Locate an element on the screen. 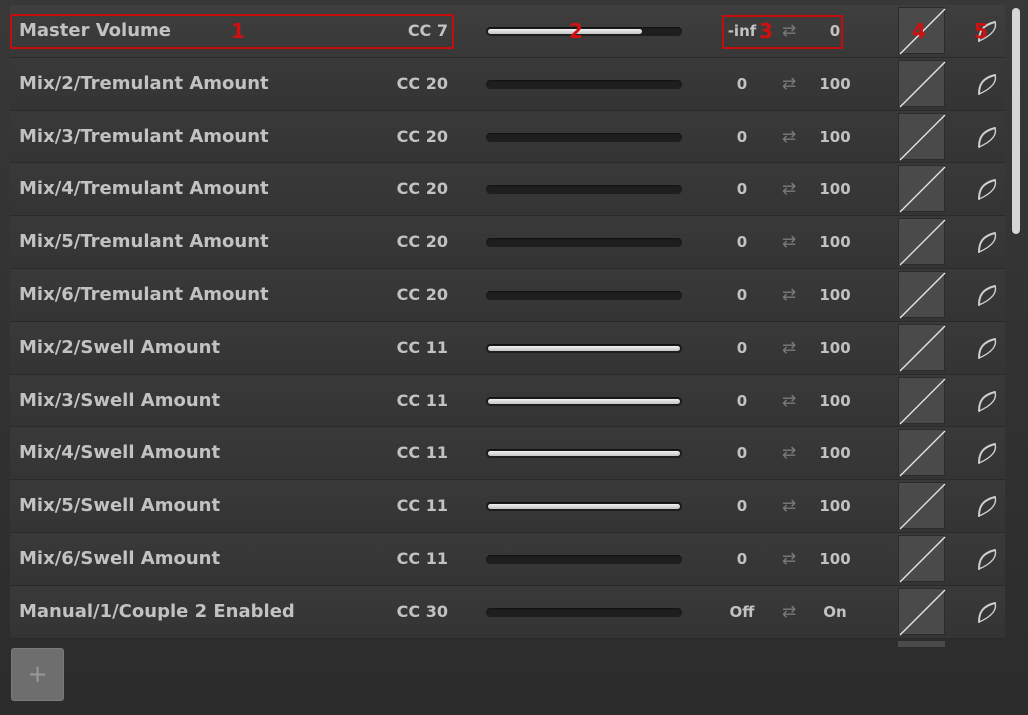 The height and width of the screenshot is (715, 1028). mapping-row: Mix/6/Tremulant Amount CC 20 0 ⇄ 100 is located at coordinates (507, 295).